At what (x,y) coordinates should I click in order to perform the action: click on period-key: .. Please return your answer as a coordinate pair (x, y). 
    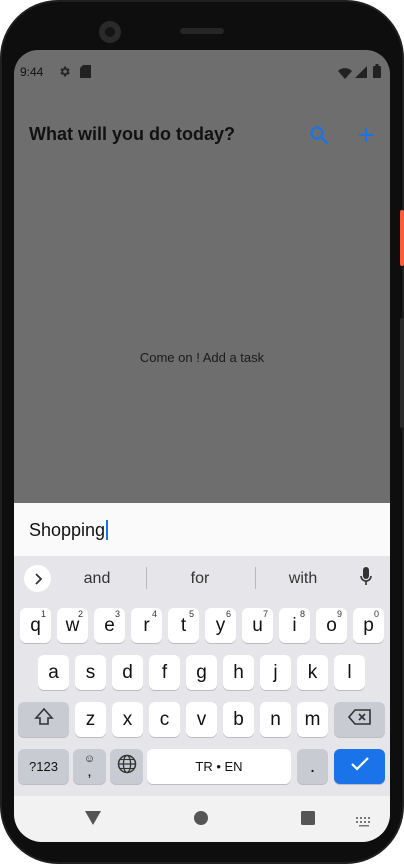
    Looking at the image, I should click on (312, 766).